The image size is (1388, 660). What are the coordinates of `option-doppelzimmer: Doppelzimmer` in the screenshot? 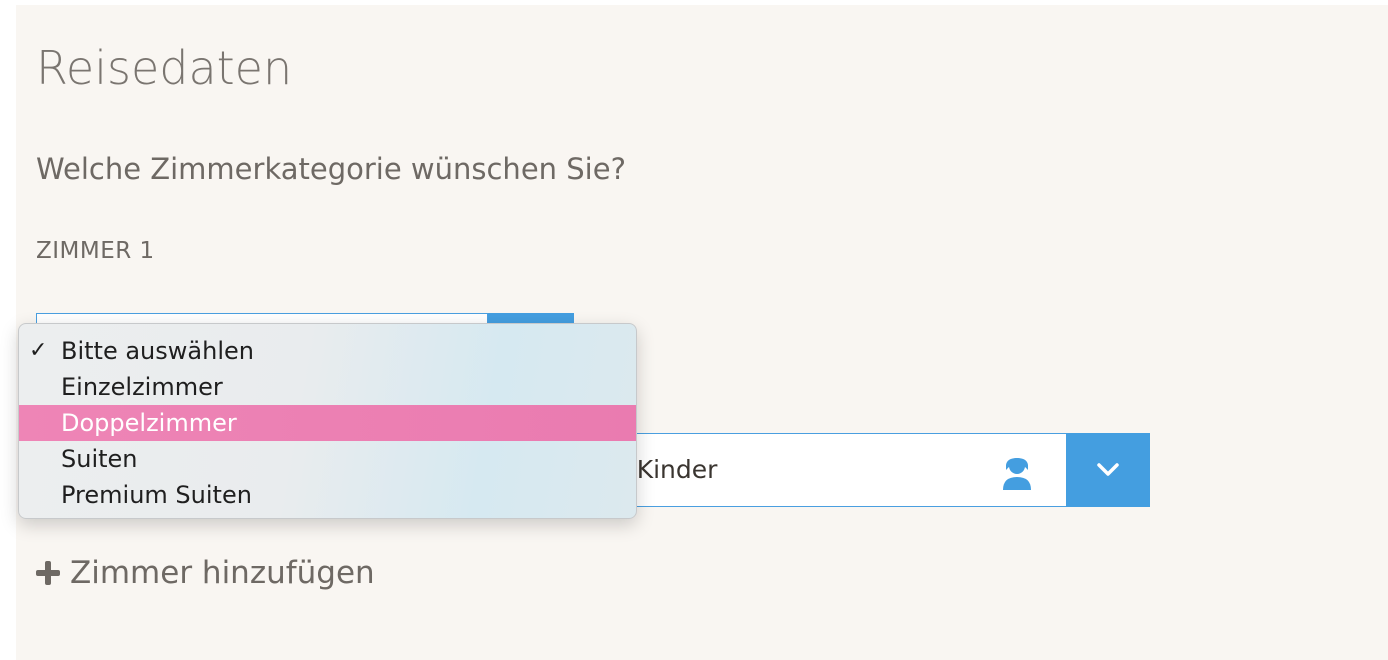 It's located at (327, 423).